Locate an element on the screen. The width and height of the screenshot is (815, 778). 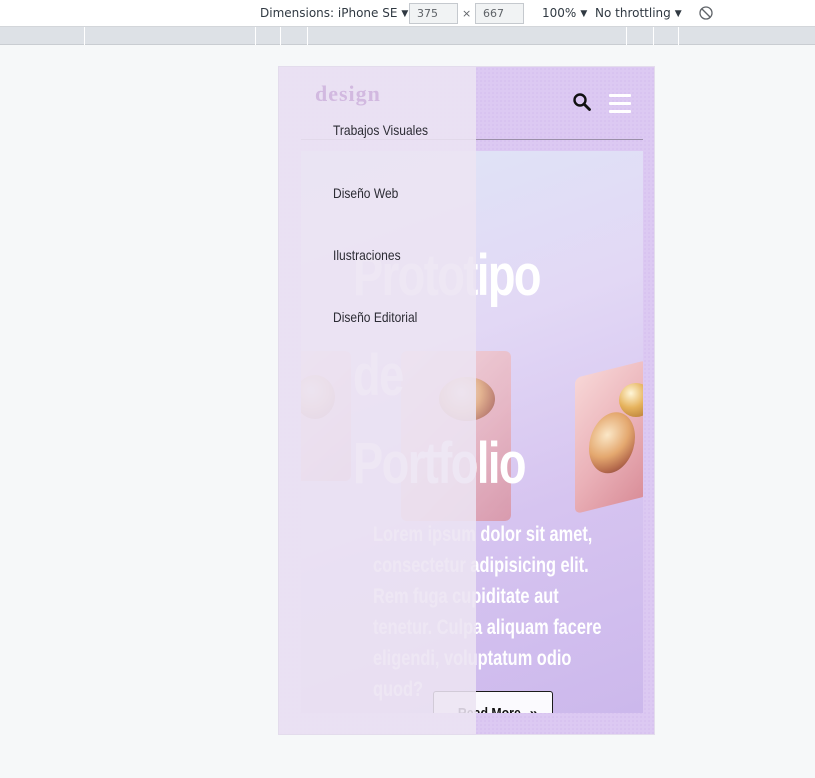
nav-item-trabajos-visuales: Trabajos Visuales is located at coordinates (380, 130).